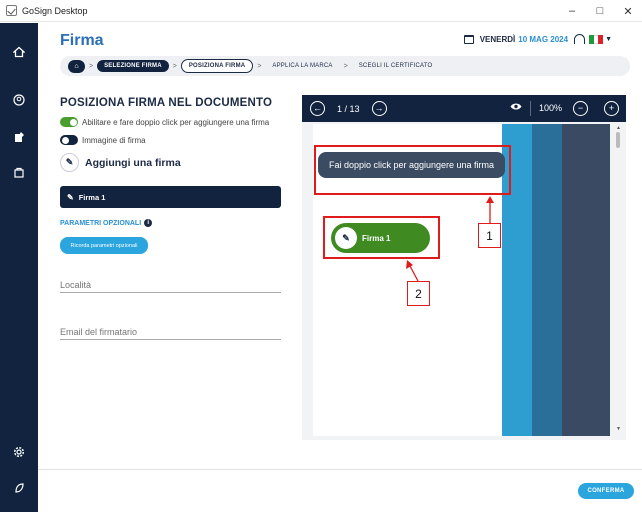 Image resolution: width=642 pixels, height=512 pixels. What do you see at coordinates (133, 66) in the screenshot?
I see `breadcrumb-step-selezione: SELEZIONE FIRMA` at bounding box center [133, 66].